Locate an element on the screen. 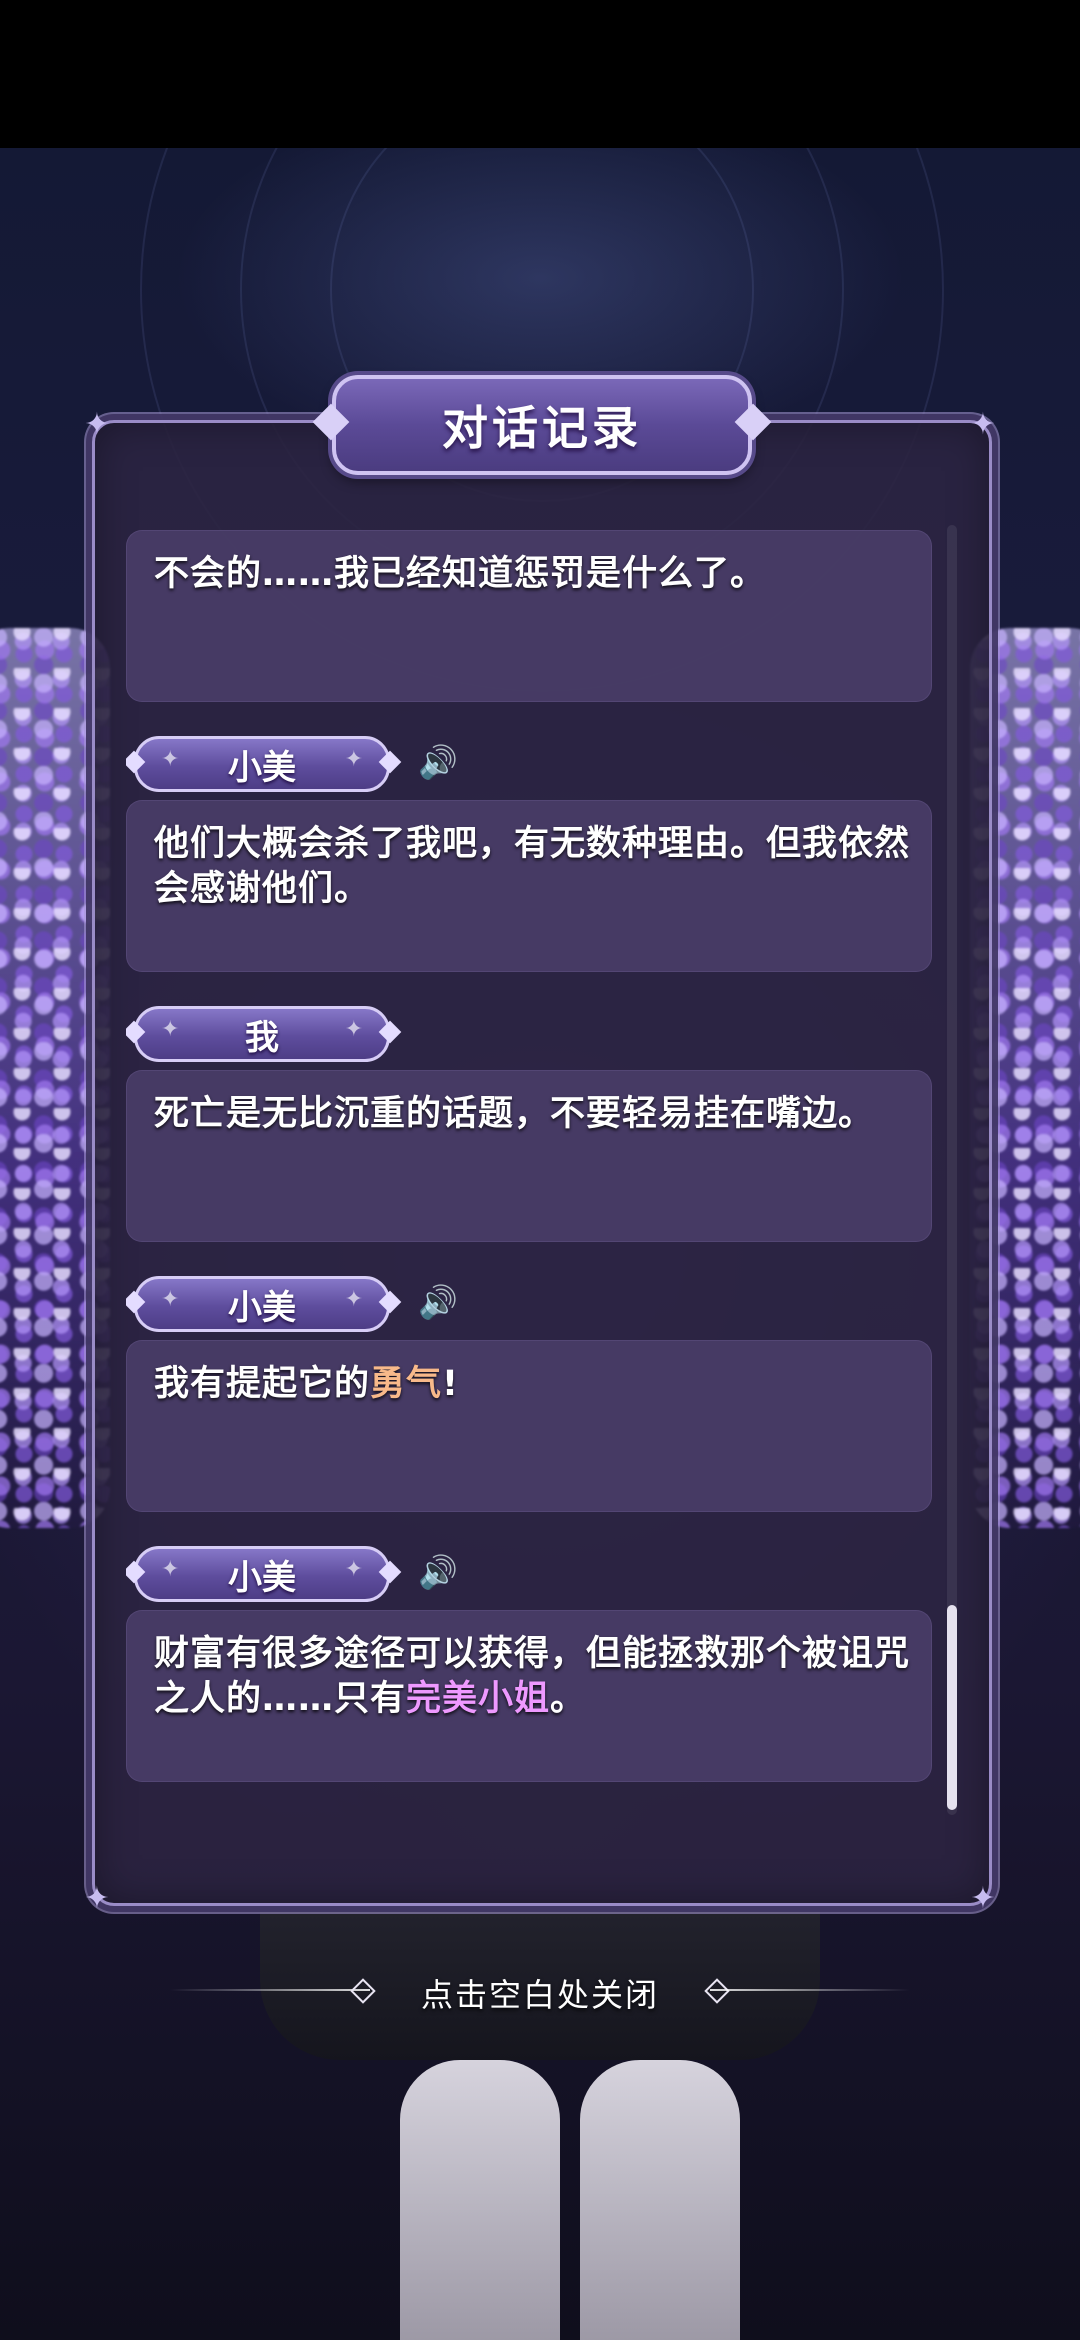 This screenshot has height=2340, width=1080. close-hint-text: 点击空白处关闭 is located at coordinates (539, 1995).